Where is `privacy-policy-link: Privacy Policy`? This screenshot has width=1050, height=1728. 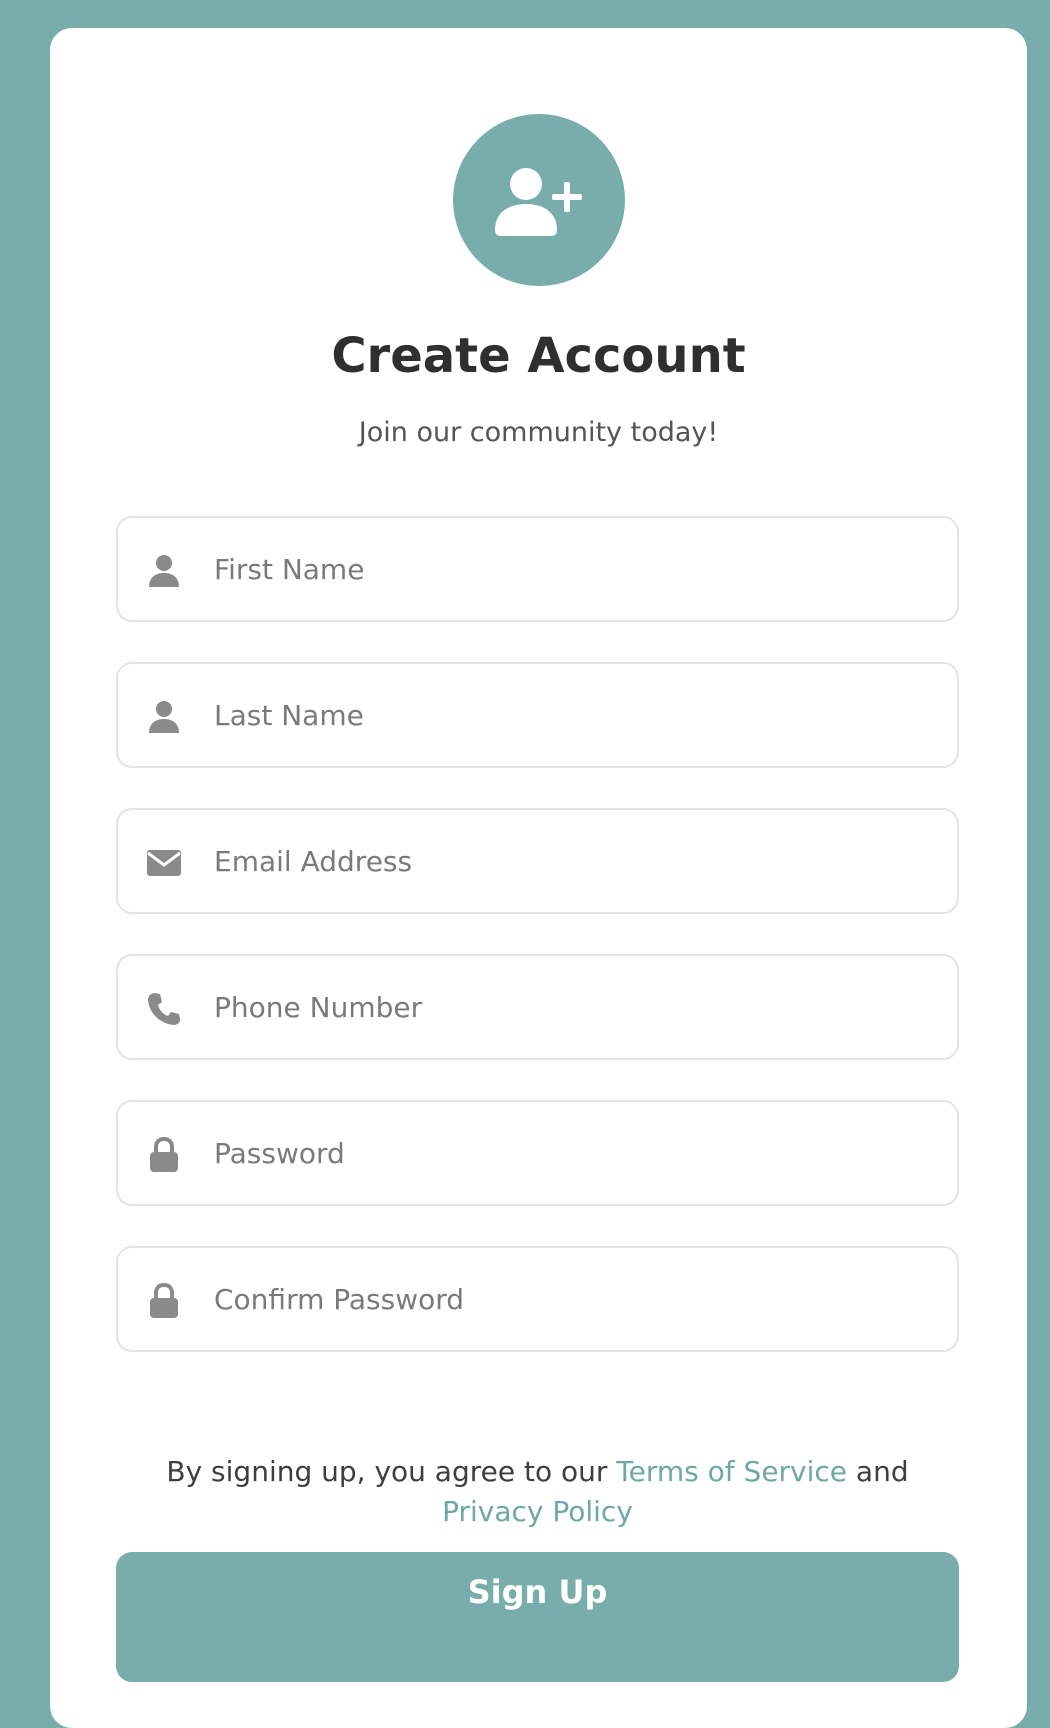
privacy-policy-link: Privacy Policy is located at coordinates (537, 1511).